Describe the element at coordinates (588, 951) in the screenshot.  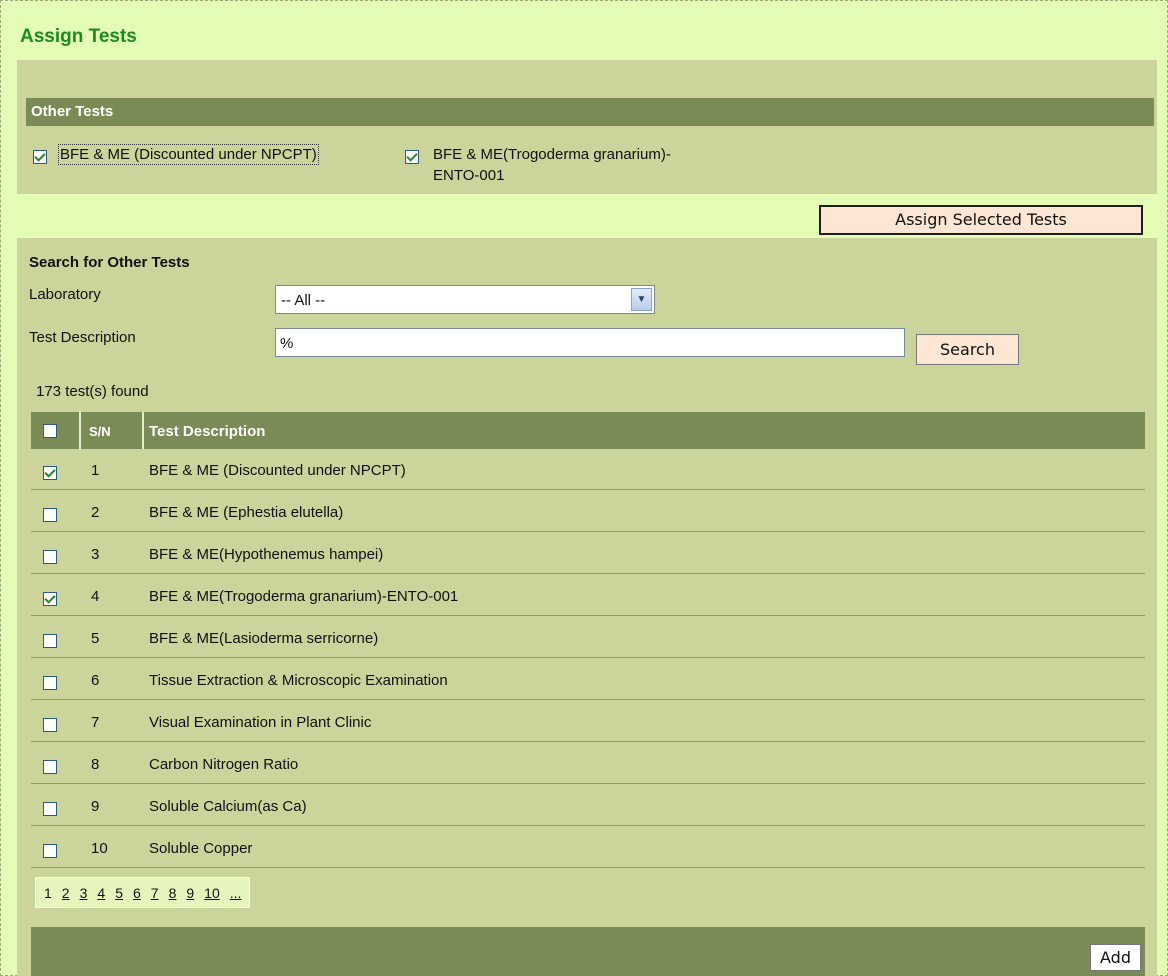
I see `footer-bar` at that location.